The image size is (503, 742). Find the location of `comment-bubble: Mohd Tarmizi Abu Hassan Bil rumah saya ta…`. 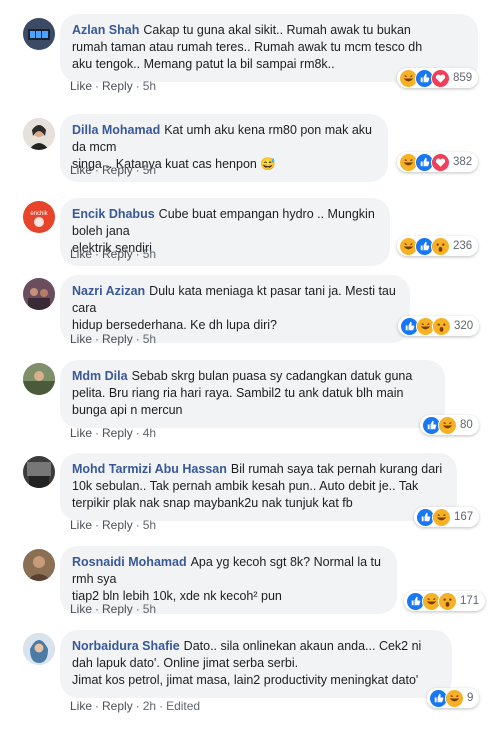

comment-bubble: Mohd Tarmizi Abu Hassan Bil rumah saya ta… is located at coordinates (258, 487).